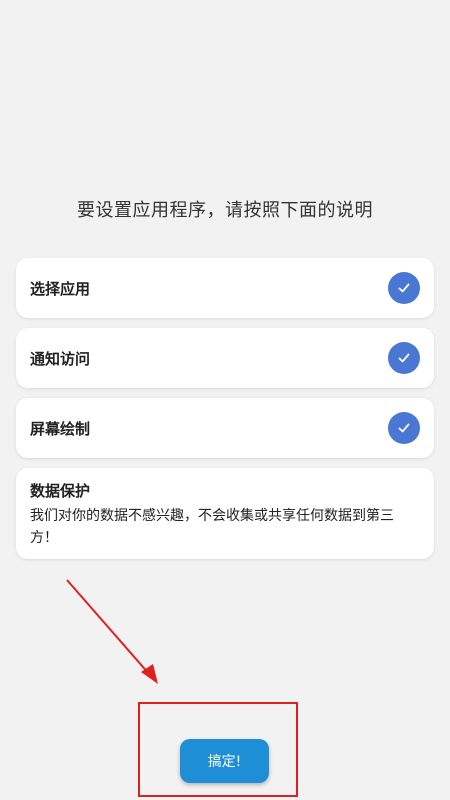 This screenshot has height=800, width=450. I want to click on setup-instructions-title: 要设置应用程序，请按照下面的说明, so click(225, 210).